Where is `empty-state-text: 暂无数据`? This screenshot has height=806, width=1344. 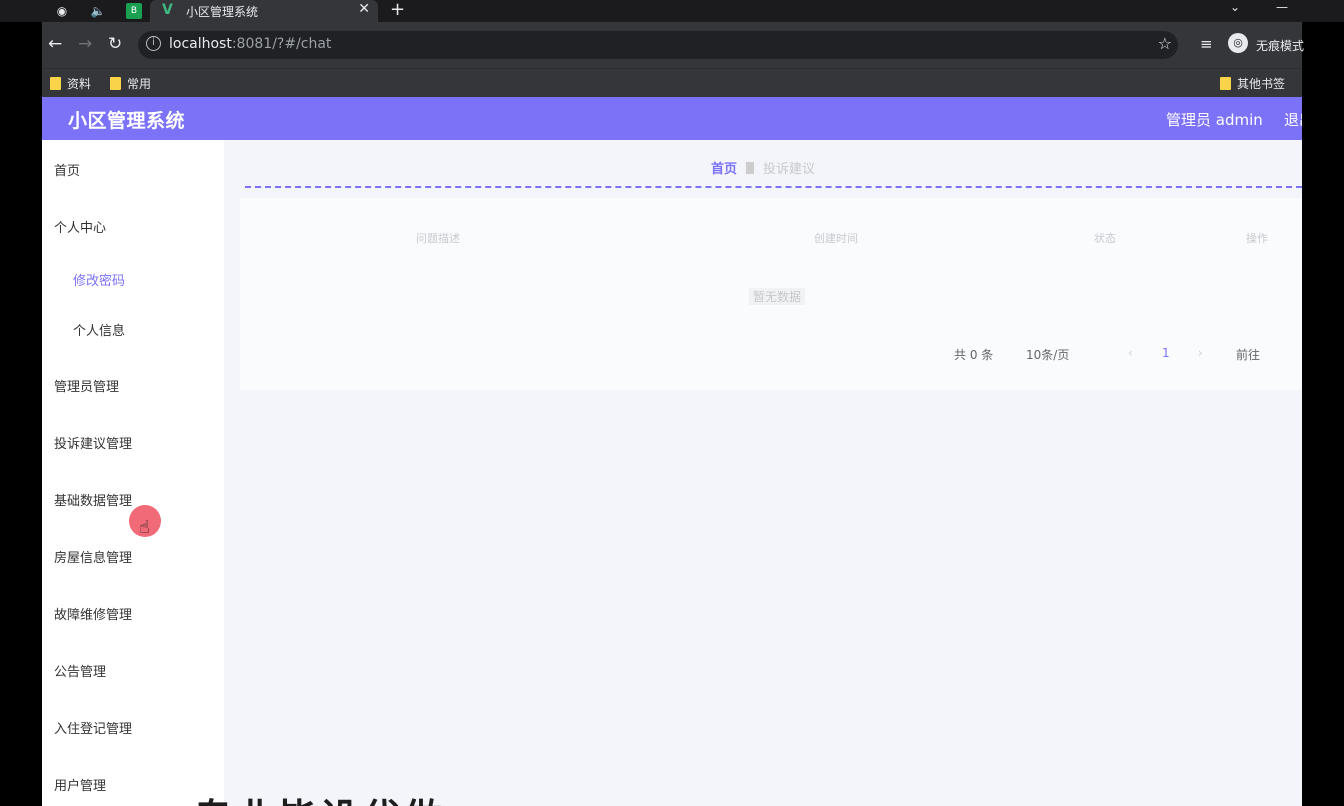
empty-state-text: 暂无数据 is located at coordinates (777, 296).